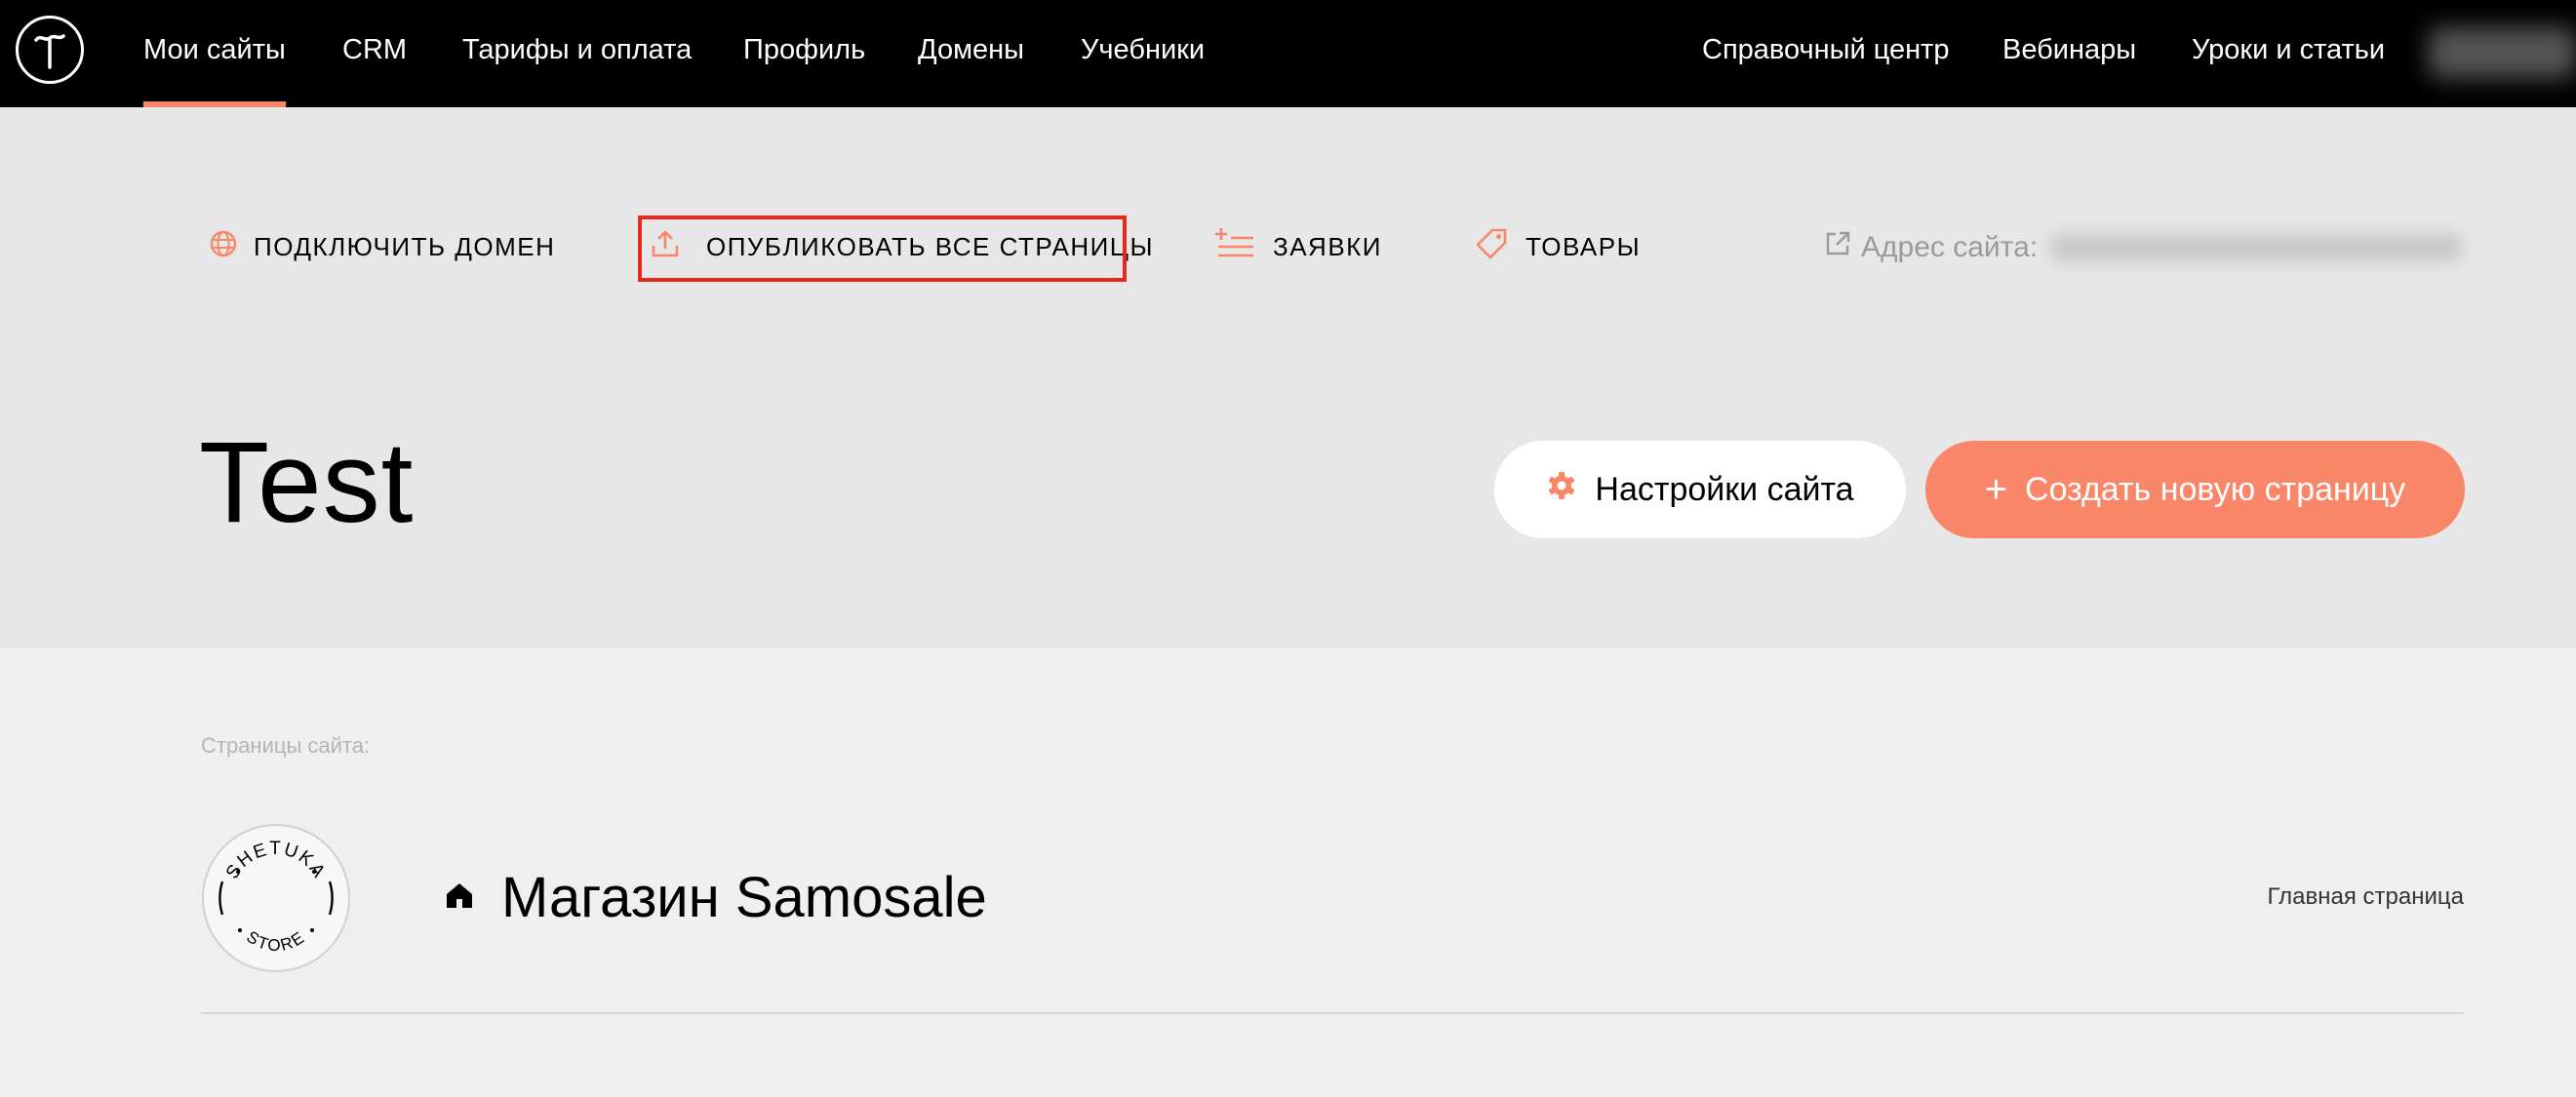  Describe the element at coordinates (1143, 53) in the screenshot. I see `nav-tutorials: Учебники` at that location.